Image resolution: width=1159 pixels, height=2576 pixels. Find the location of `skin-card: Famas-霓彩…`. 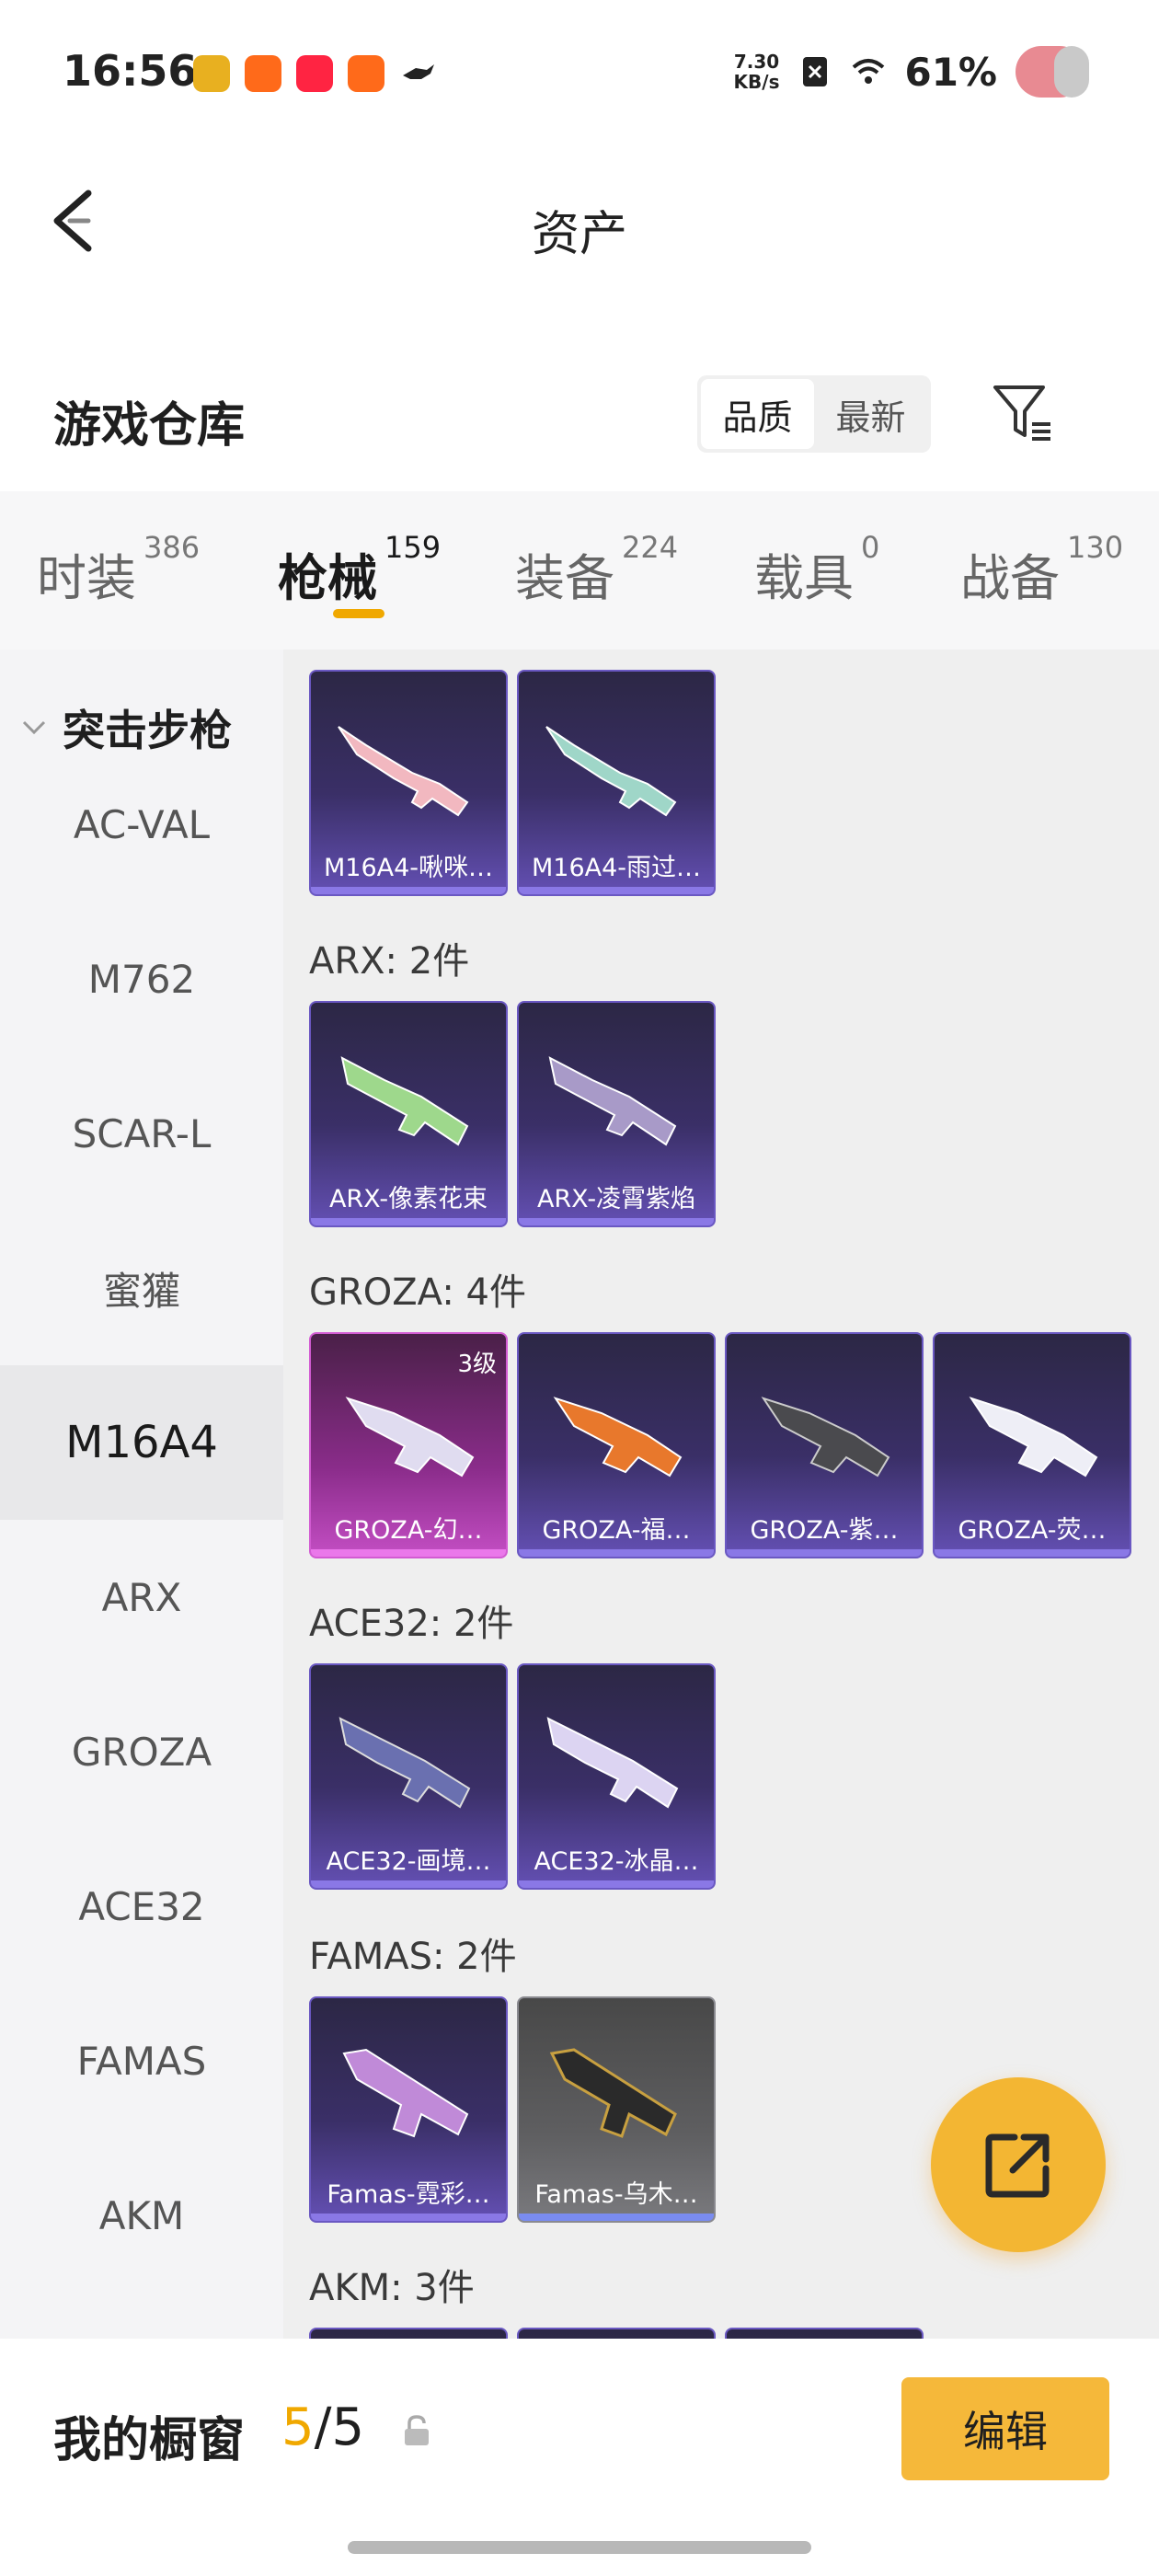

skin-card: Famas-霓彩… is located at coordinates (408, 2109).